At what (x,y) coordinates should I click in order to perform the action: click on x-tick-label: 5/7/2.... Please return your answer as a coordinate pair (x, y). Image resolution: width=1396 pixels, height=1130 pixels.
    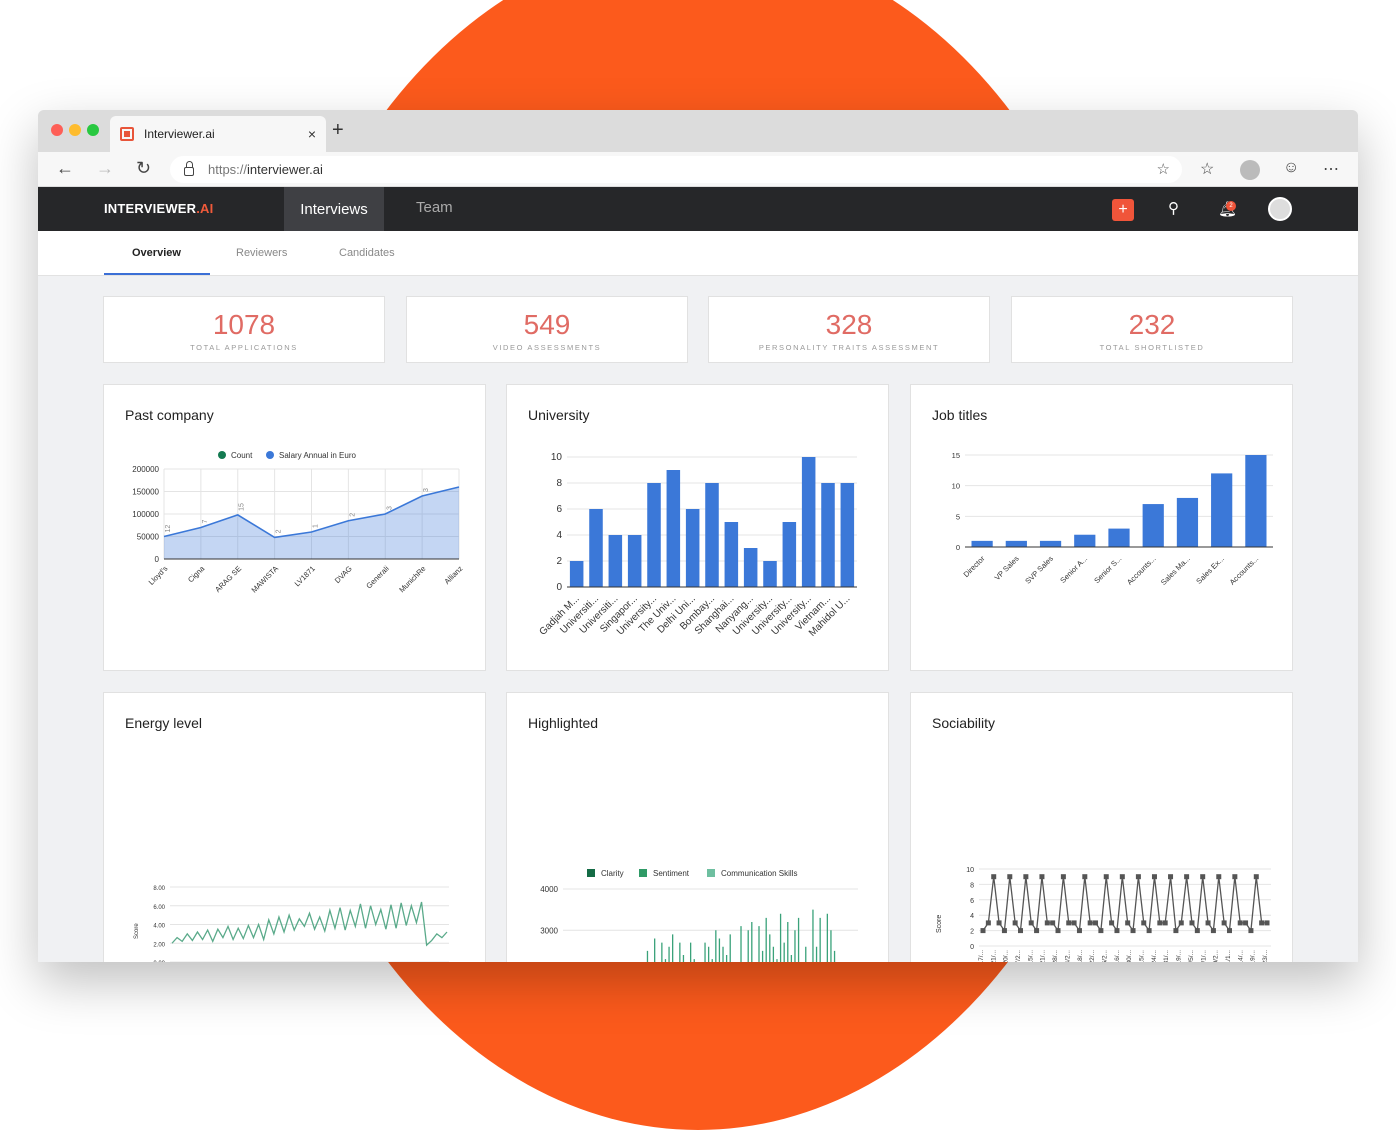
    Looking at the image, I should click on (1018, 956).